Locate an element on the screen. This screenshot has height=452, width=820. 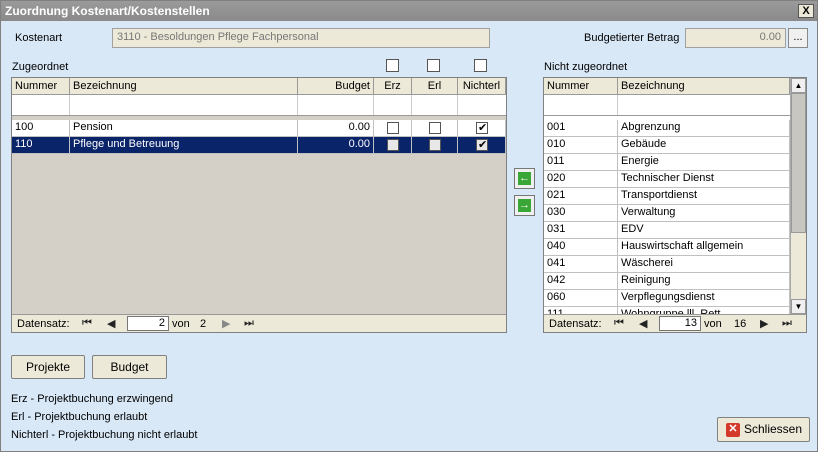
table-row: 010 Gebäude is located at coordinates (667, 145).